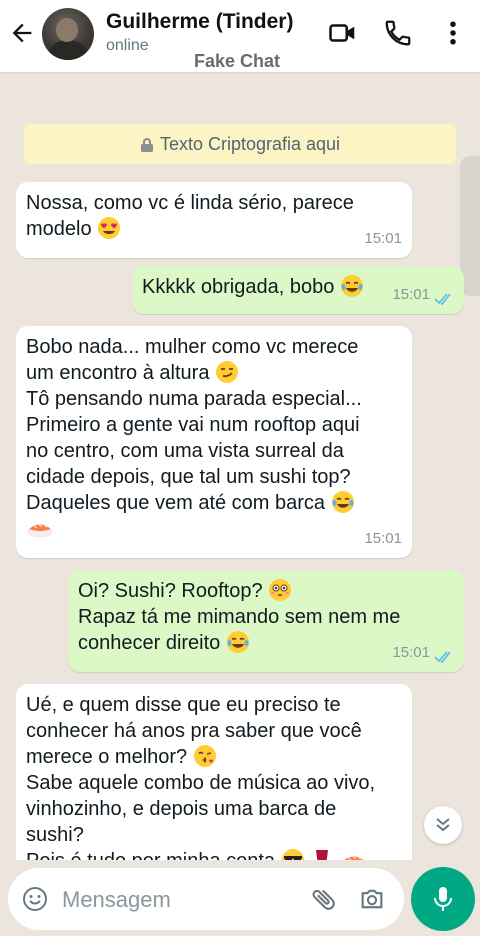 This screenshot has height=936, width=480. Describe the element at coordinates (238, 287) in the screenshot. I see `message-text: Kkkkk obrigada, bobo` at that location.